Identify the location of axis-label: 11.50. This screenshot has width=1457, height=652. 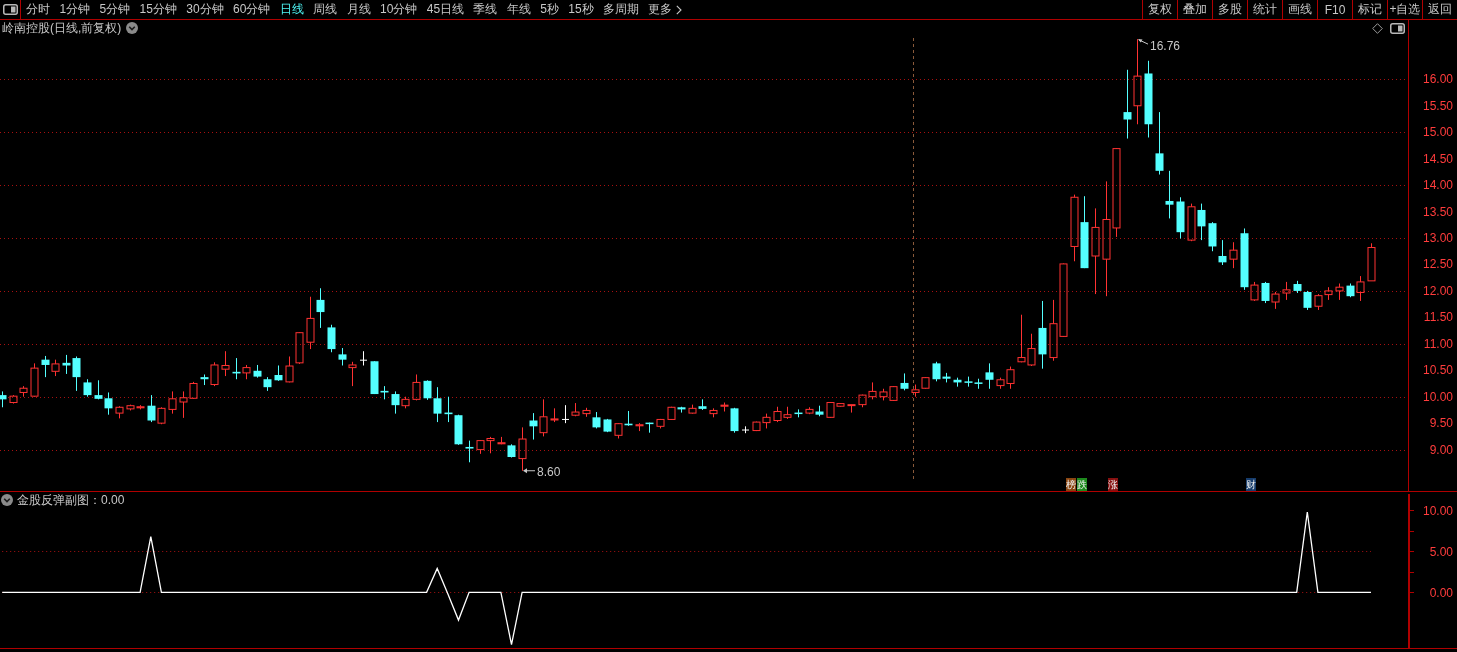
(1438, 317).